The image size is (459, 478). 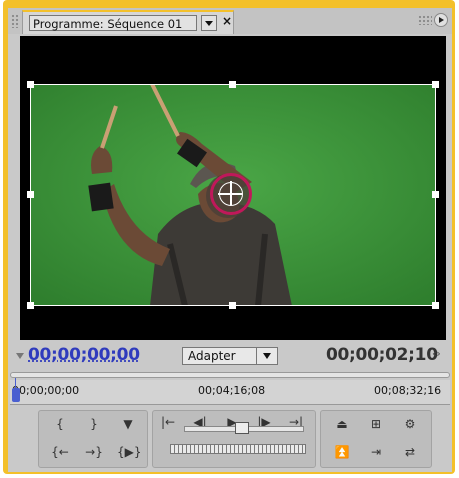 I want to click on zoom-select-divider, so click(x=256, y=356).